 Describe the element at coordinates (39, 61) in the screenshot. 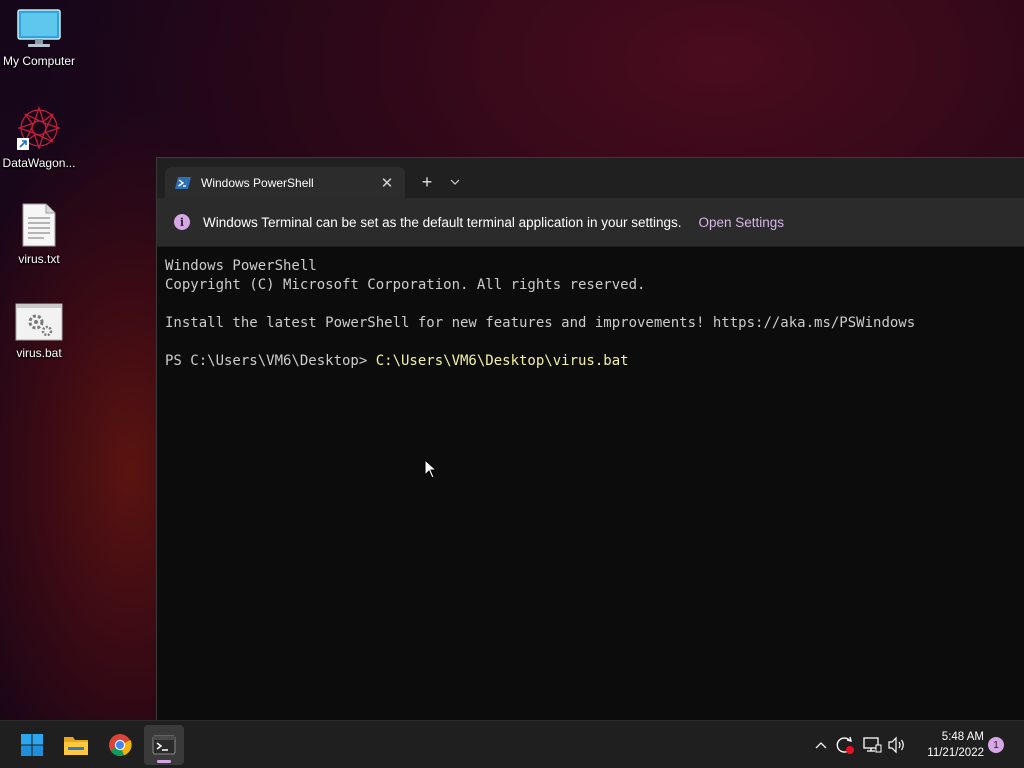

I see `desktop-icon-label: My Computer` at that location.